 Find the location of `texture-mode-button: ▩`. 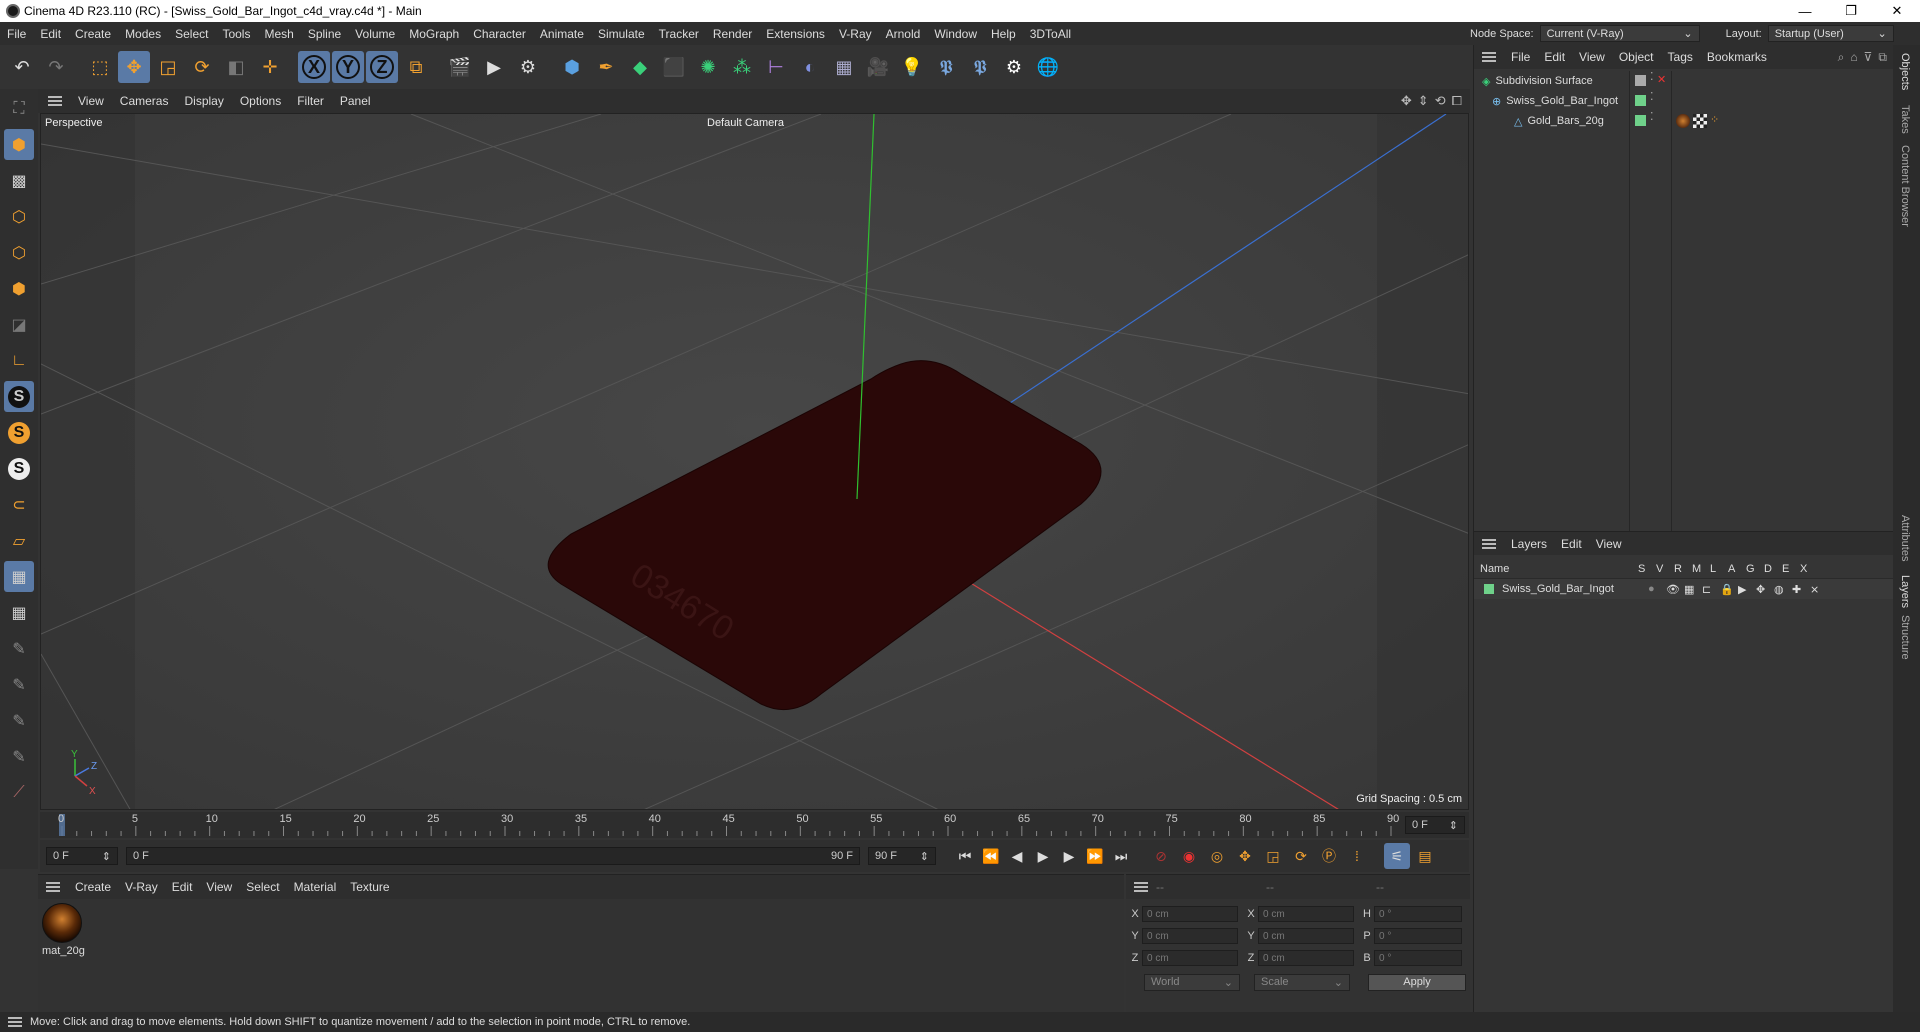

texture-mode-button: ▩ is located at coordinates (19, 180).